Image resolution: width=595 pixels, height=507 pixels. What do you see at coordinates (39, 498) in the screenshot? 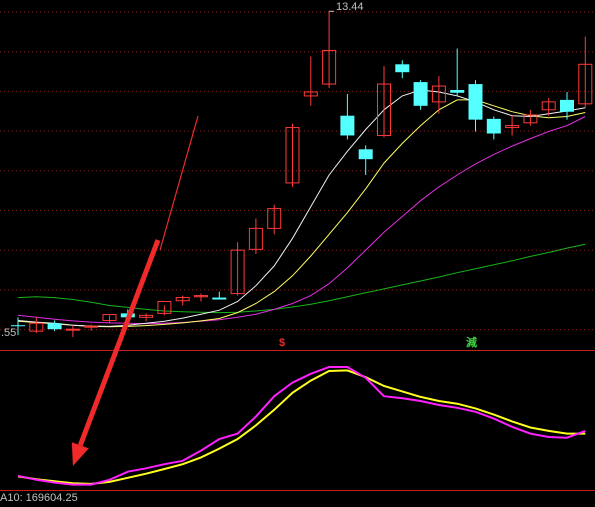
I see `indicator-value-label: A10: 169604.25` at bounding box center [39, 498].